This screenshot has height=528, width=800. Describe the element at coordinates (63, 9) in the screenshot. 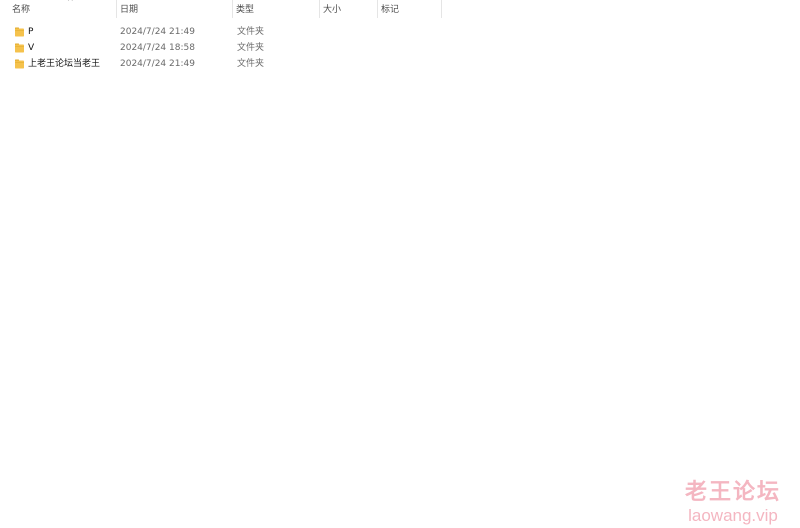

I see `column-header-name: 名称 ^` at that location.